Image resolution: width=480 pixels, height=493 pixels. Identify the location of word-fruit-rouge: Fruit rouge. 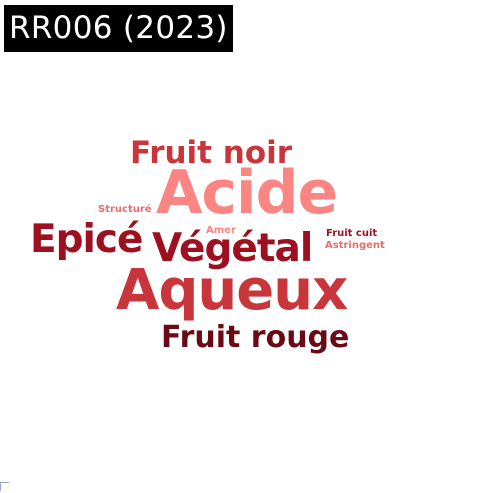
(255, 337).